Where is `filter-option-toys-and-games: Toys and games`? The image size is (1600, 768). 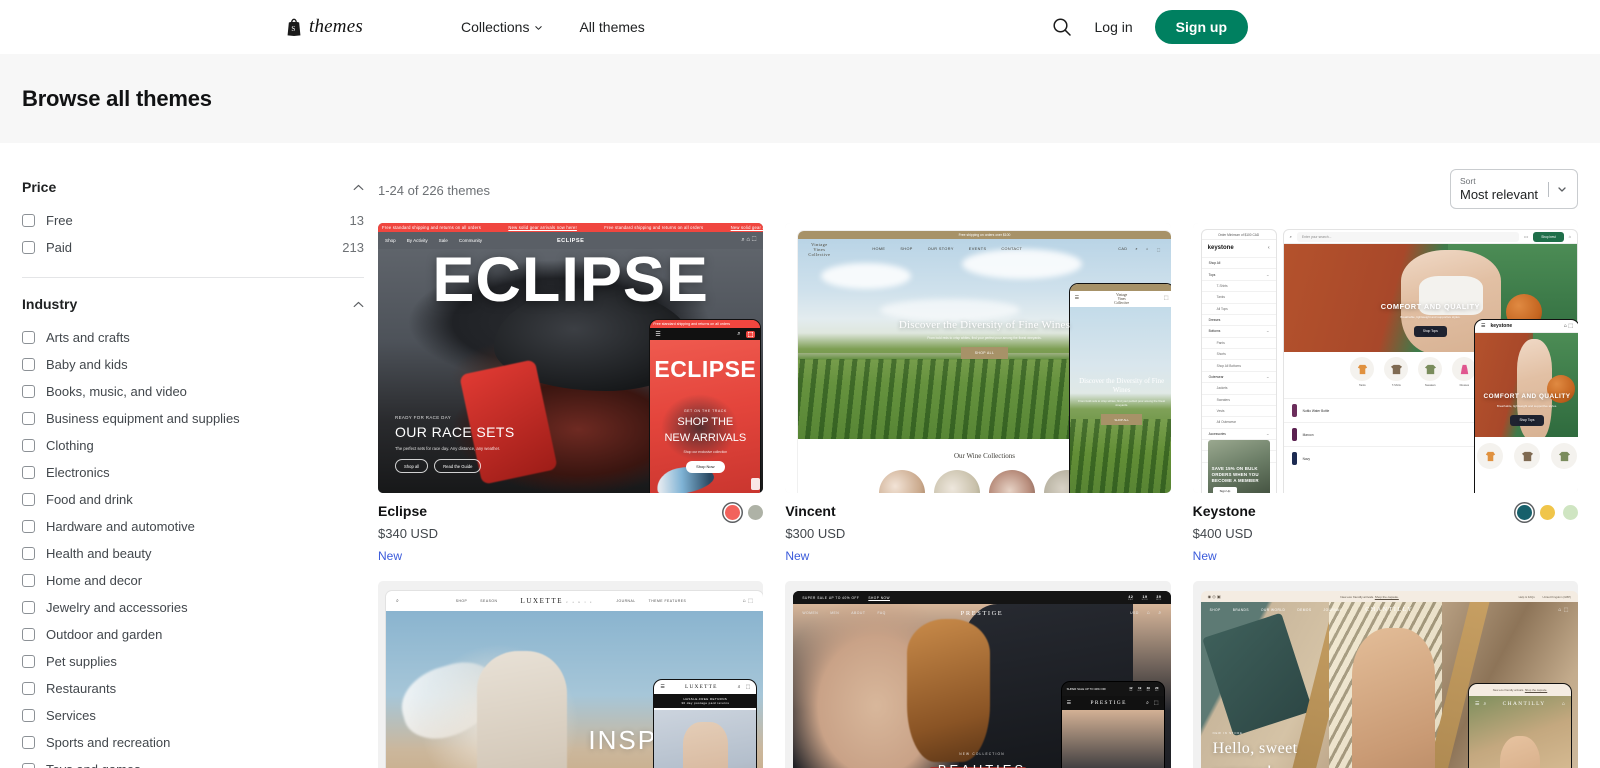
filter-option-toys-and-games: Toys and games is located at coordinates (200, 762).